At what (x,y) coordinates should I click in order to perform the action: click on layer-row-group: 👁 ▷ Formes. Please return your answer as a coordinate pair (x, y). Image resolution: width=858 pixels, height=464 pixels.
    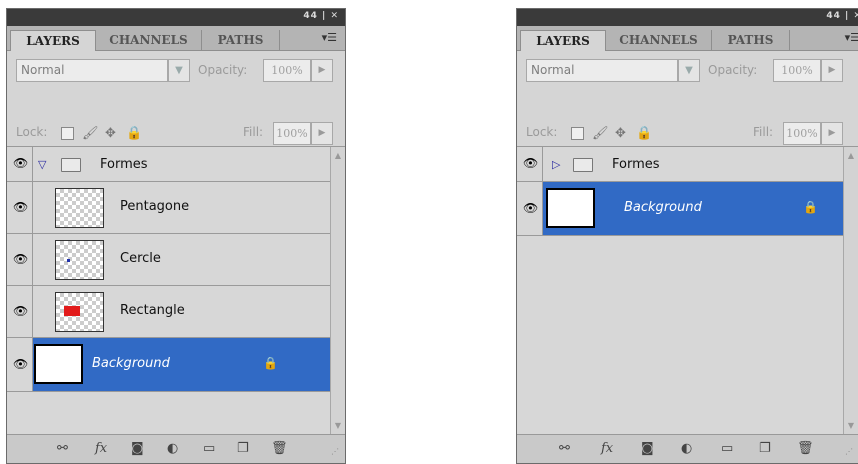
    Looking at the image, I should click on (680, 164).